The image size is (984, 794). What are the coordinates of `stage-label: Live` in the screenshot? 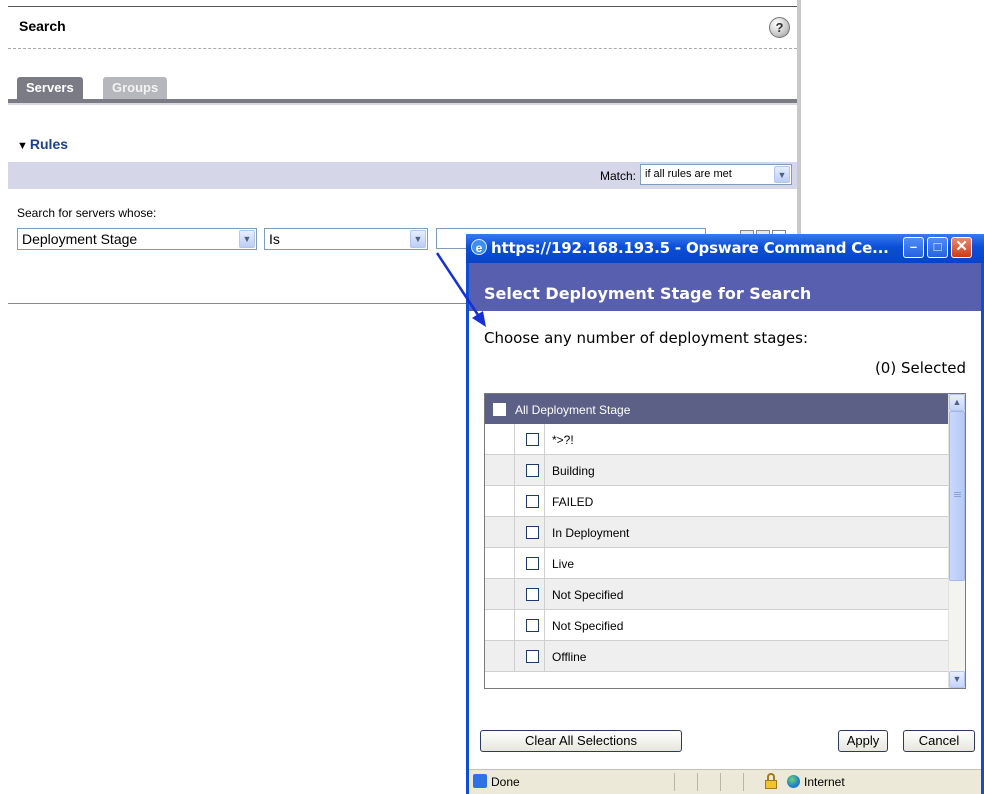 It's located at (563, 564).